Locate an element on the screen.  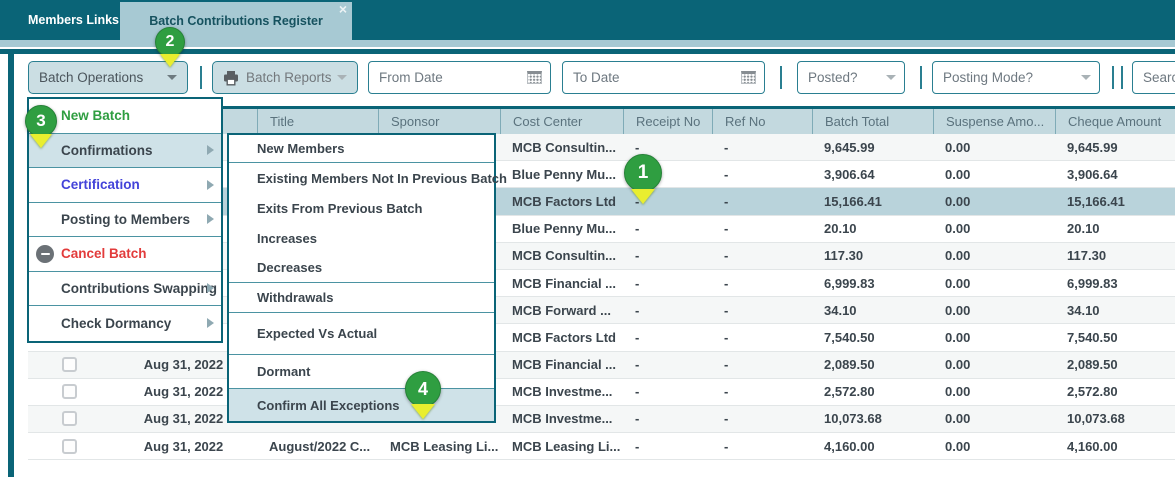
tab-underline-strip is located at coordinates (587, 43).